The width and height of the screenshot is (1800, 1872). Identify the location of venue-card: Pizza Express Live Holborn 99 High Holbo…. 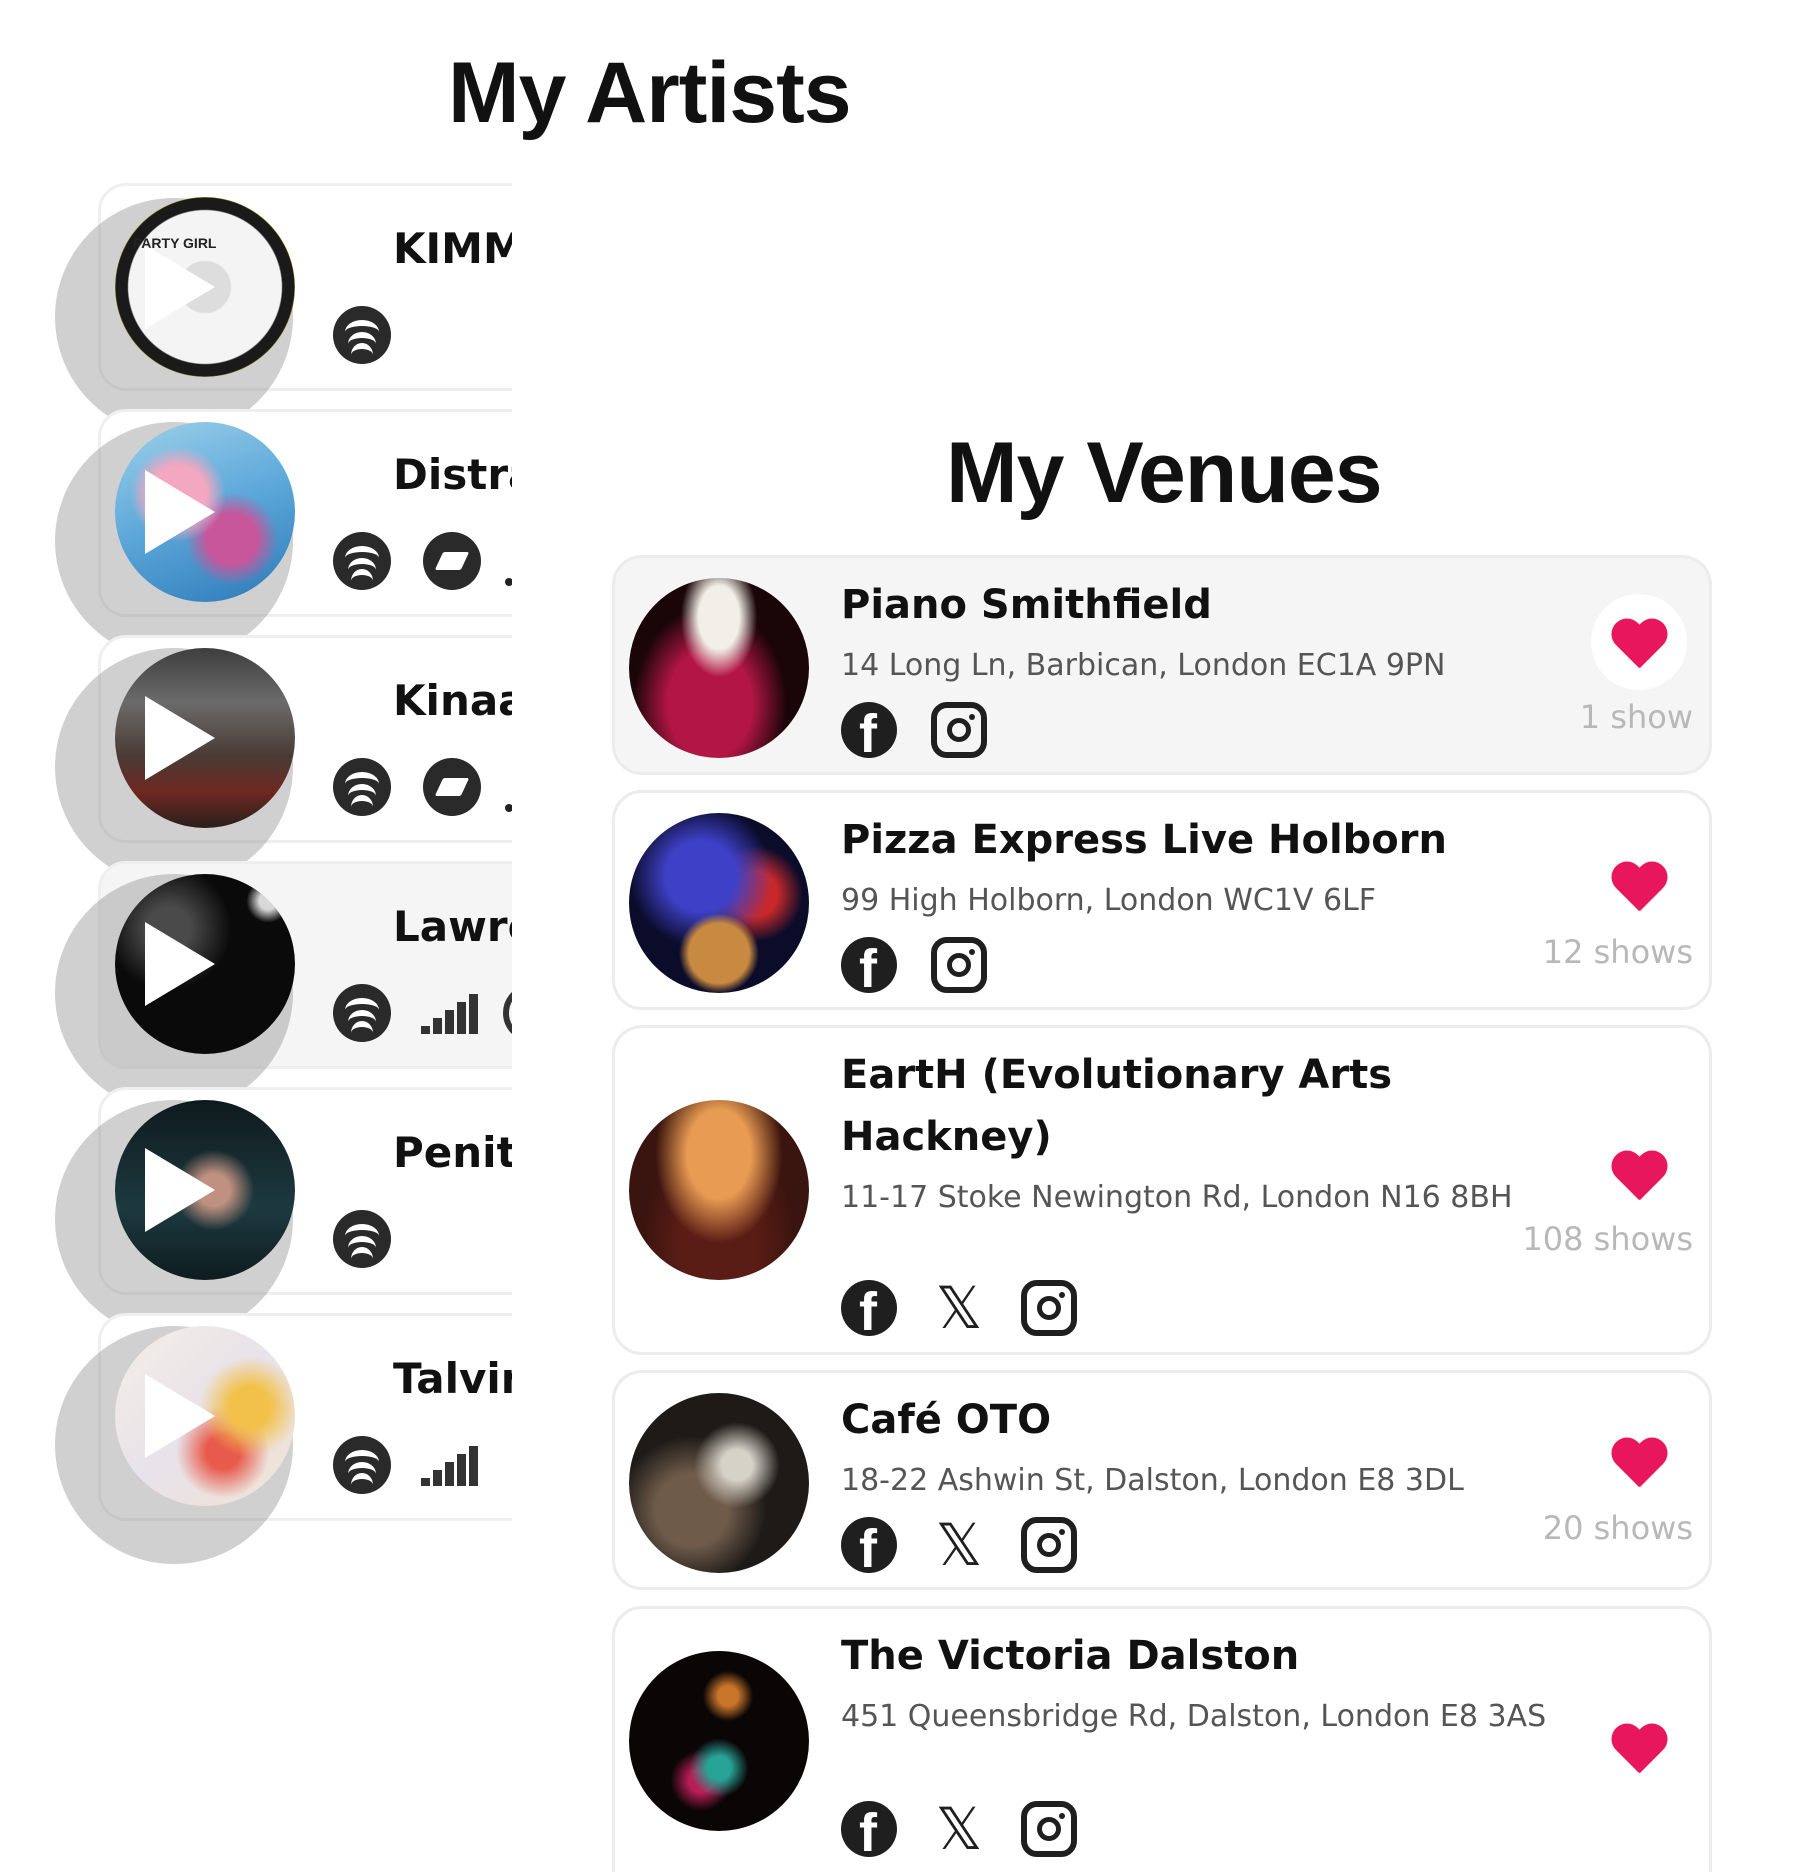
(1162, 900).